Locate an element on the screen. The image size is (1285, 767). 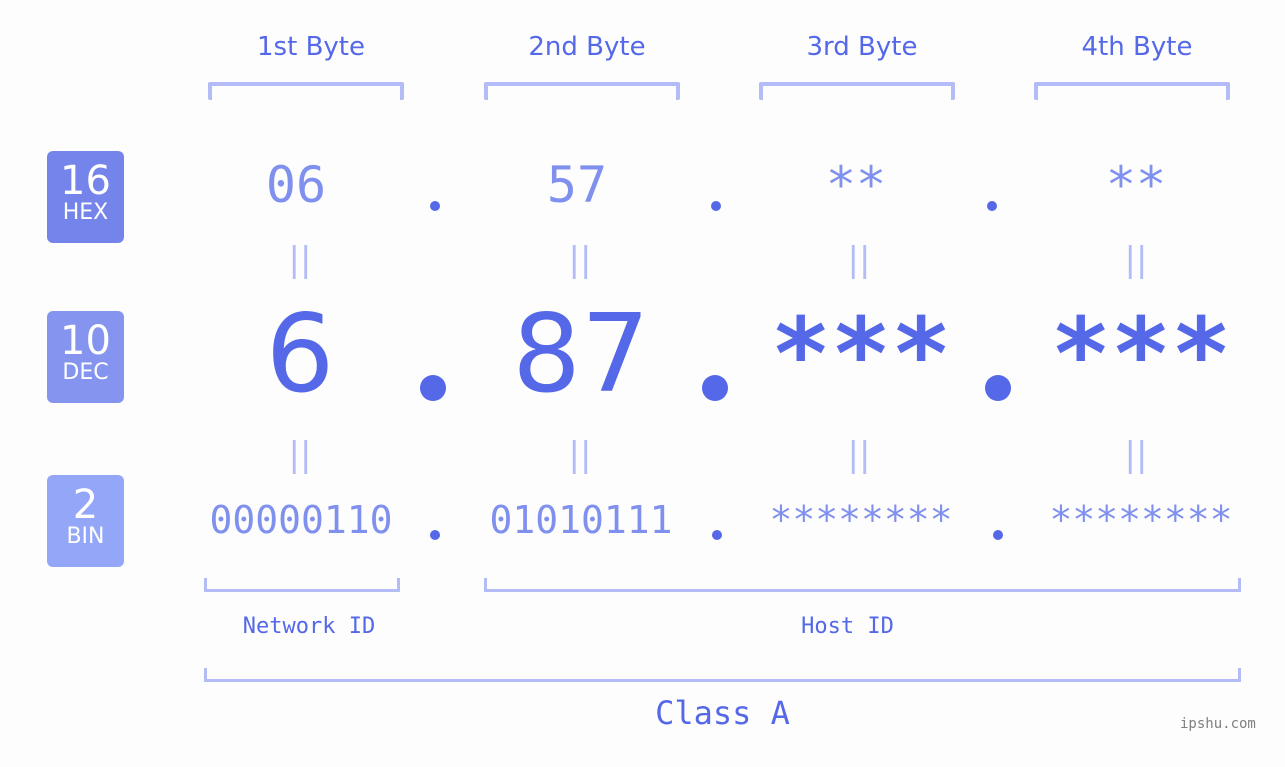
byte-label-4: 4th Byte is located at coordinates (1137, 47).